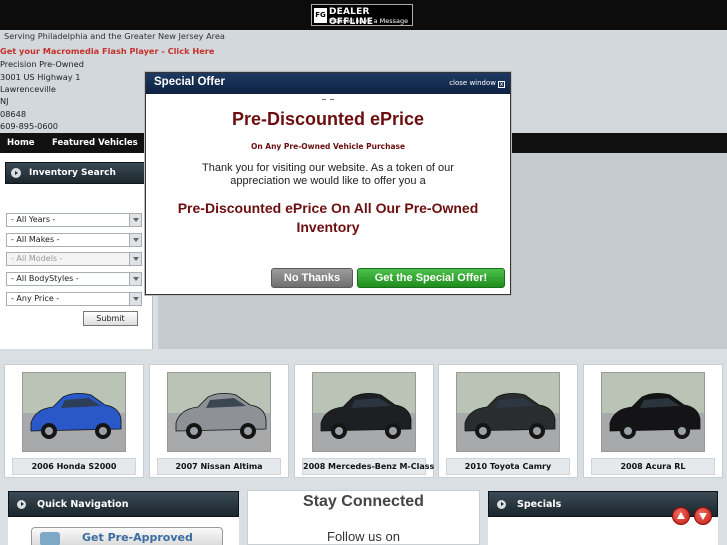  Describe the element at coordinates (40, 77) in the screenshot. I see `dealer-address: 3001 US Highway 1` at that location.